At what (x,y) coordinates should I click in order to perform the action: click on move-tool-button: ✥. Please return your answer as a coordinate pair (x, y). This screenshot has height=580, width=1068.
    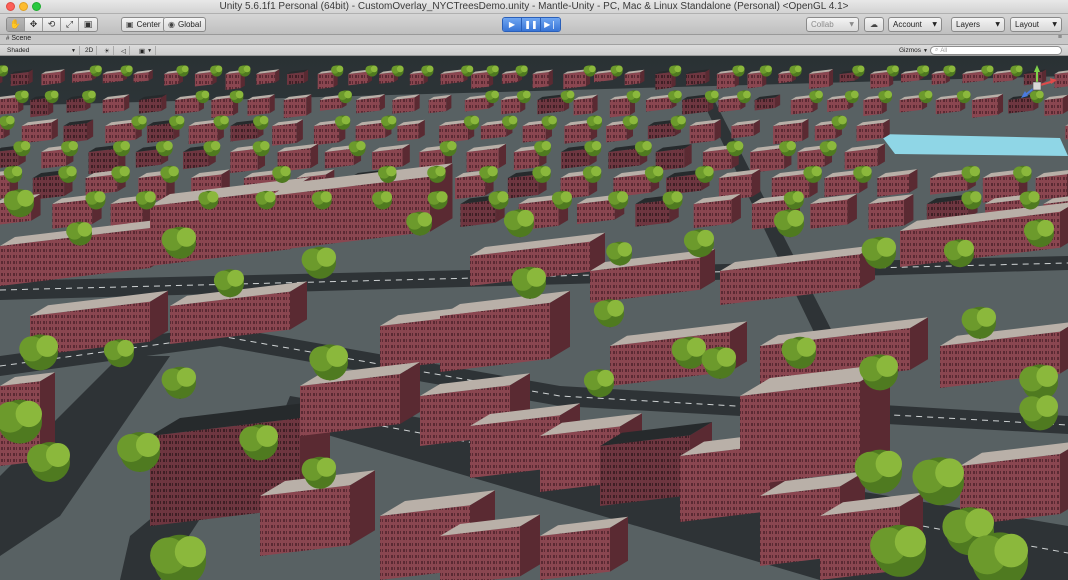
    Looking at the image, I should click on (34, 24).